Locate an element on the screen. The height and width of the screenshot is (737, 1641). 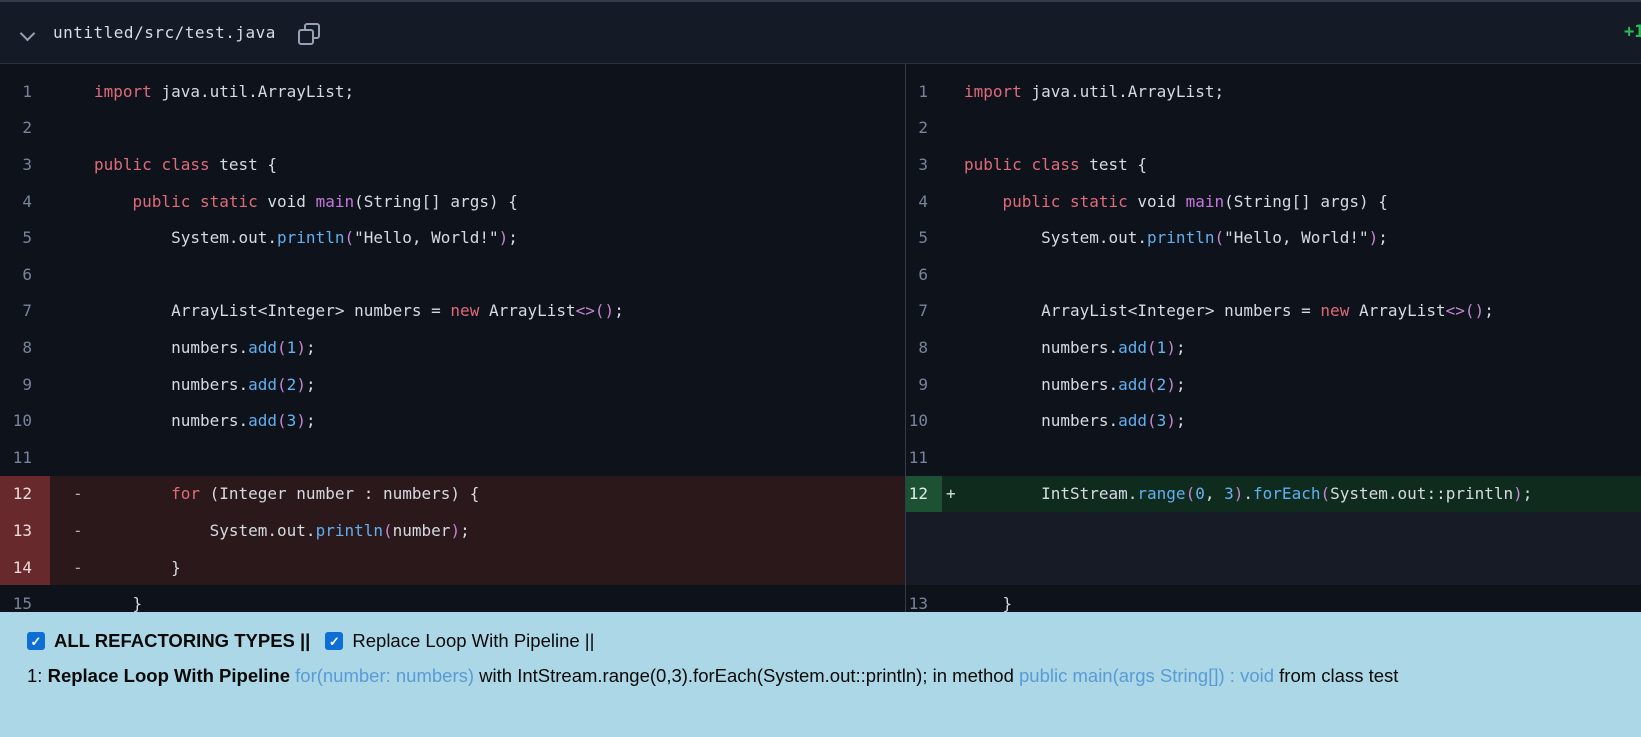
line-number: 9 is located at coordinates (27, 384).